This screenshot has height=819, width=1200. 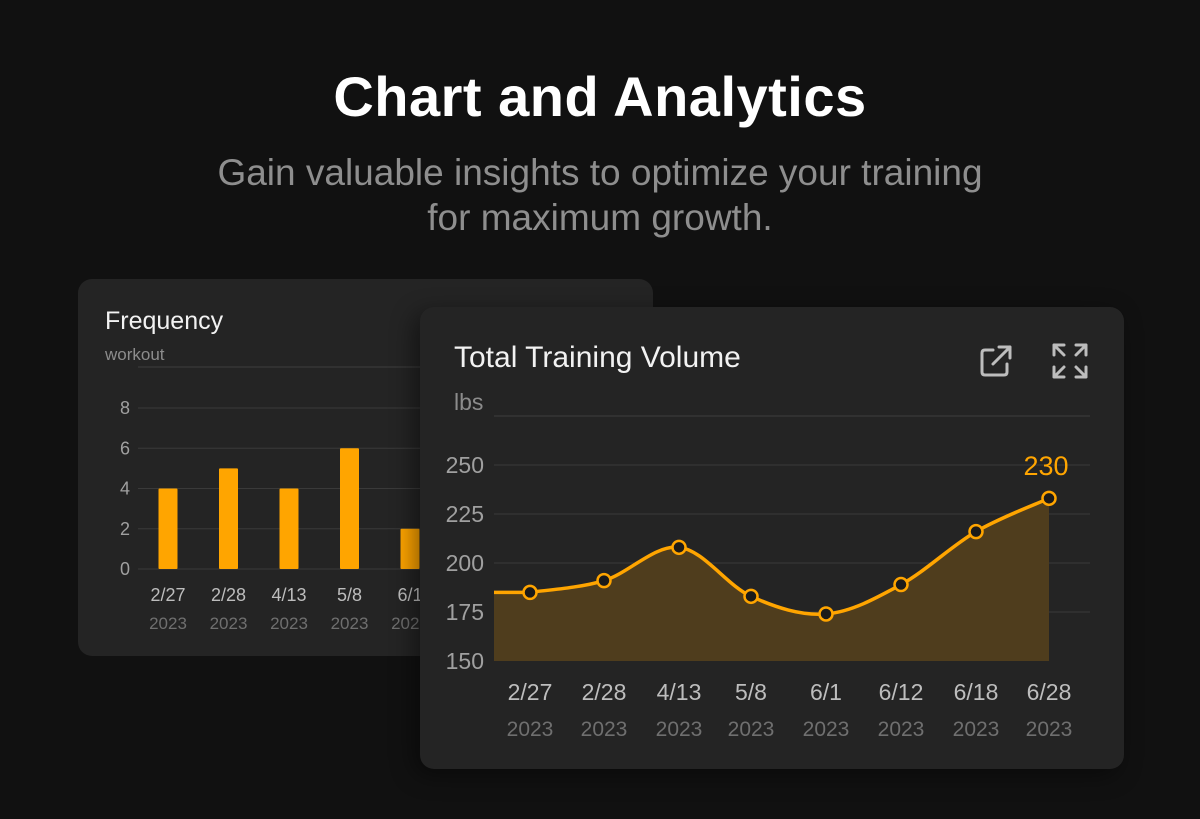 What do you see at coordinates (901, 692) in the screenshot?
I see `volume-x-tick-label: 6/12` at bounding box center [901, 692].